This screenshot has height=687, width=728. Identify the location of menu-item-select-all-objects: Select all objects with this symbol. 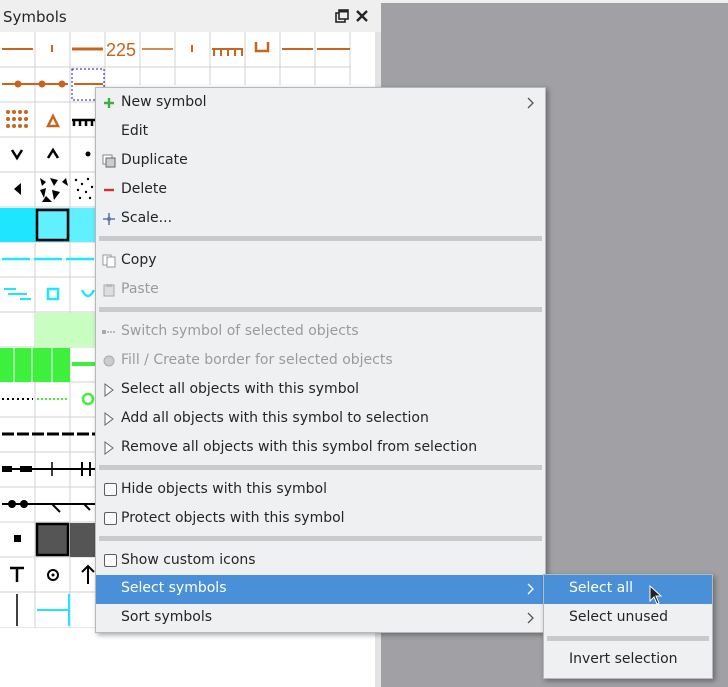
(320, 390).